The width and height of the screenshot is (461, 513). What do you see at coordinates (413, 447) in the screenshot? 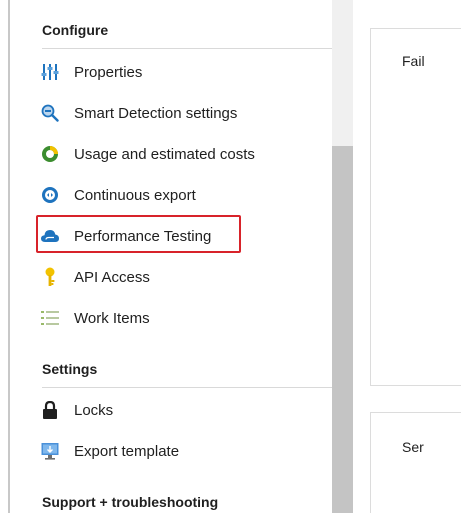
I see `card-title: Ser` at bounding box center [413, 447].